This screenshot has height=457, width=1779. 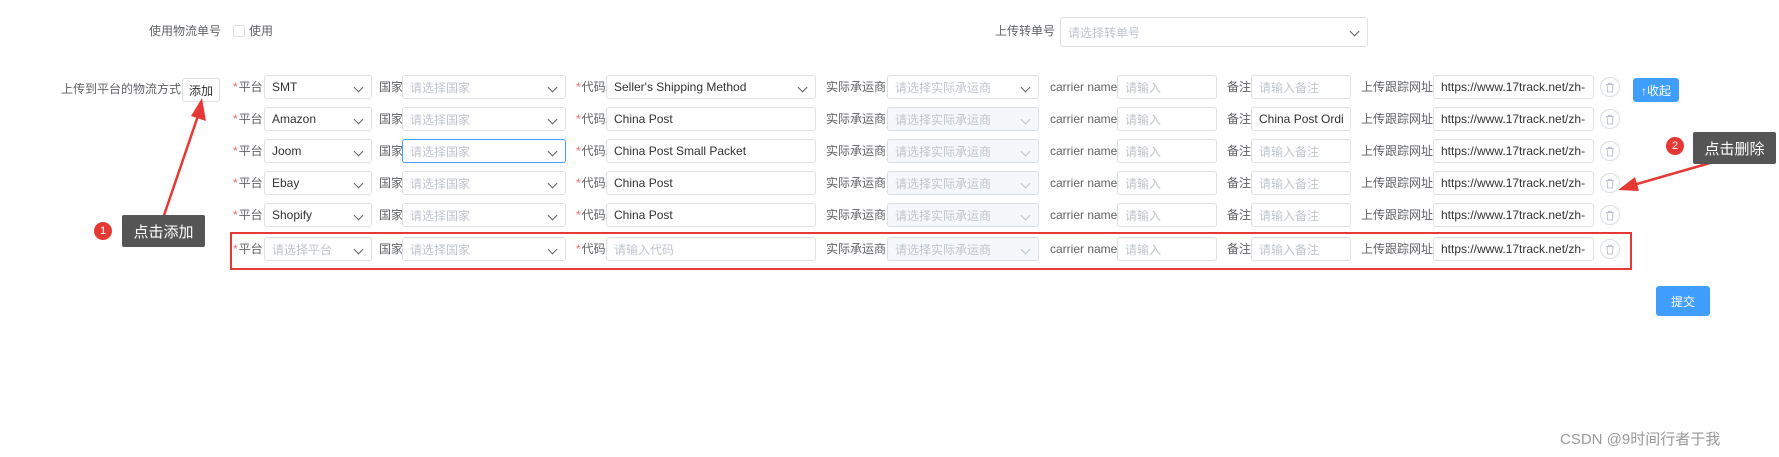 What do you see at coordinates (593, 119) in the screenshot?
I see `field-label-text: 代码` at bounding box center [593, 119].